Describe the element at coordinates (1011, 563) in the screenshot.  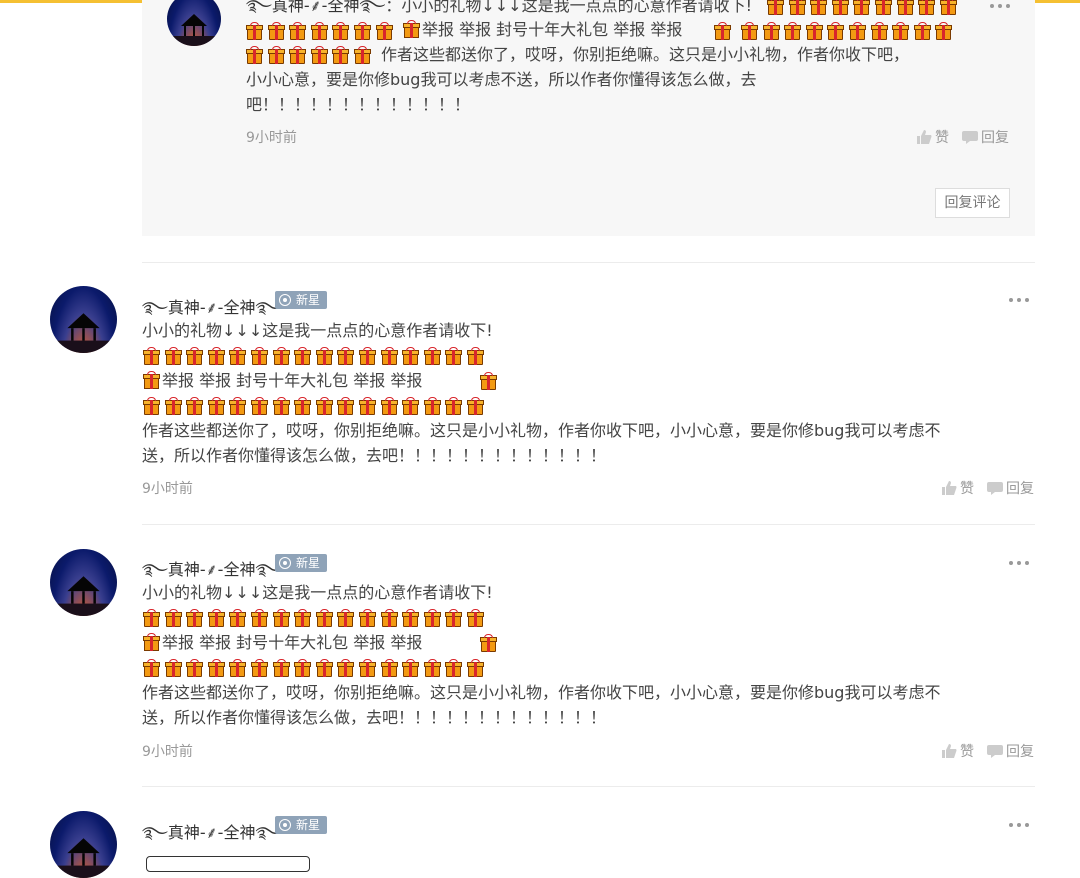
I see `more-dots-icon` at that location.